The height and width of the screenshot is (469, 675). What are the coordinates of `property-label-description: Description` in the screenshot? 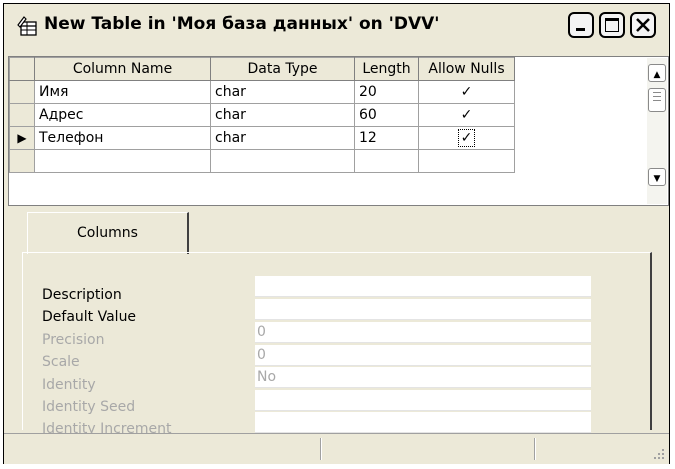 It's located at (82, 295).